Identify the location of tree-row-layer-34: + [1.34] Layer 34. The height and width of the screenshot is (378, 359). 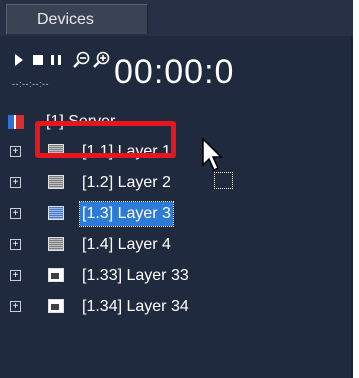
(176, 308).